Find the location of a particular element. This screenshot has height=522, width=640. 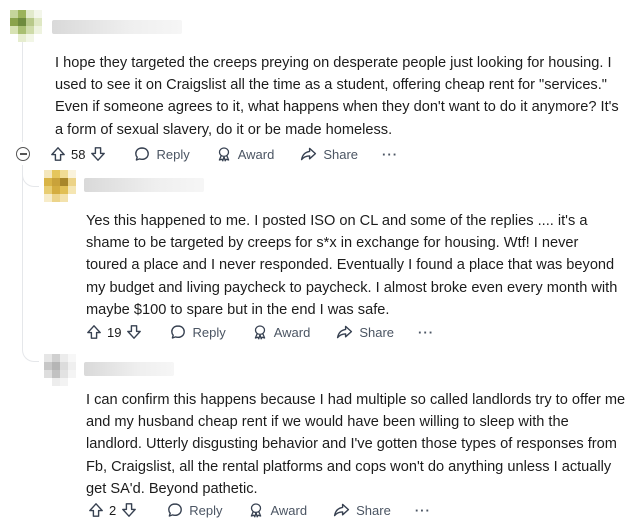

thread-line-main is located at coordinates (22, 91).